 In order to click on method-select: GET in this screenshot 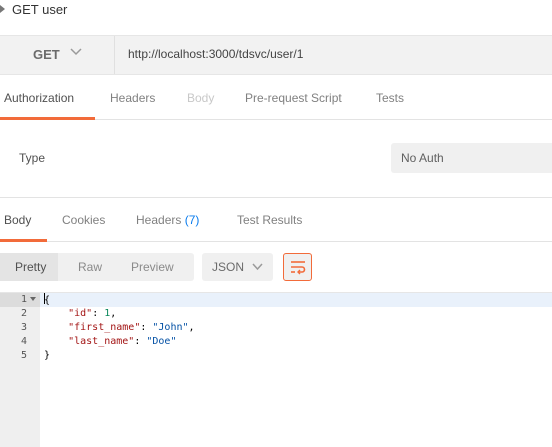, I will do `click(57, 55)`.